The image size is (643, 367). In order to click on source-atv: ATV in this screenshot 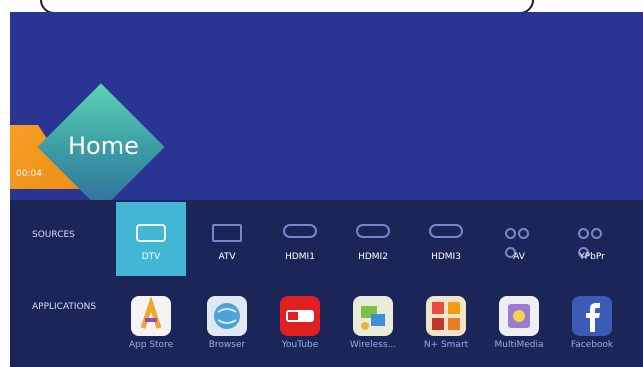, I will do `click(227, 239)`.